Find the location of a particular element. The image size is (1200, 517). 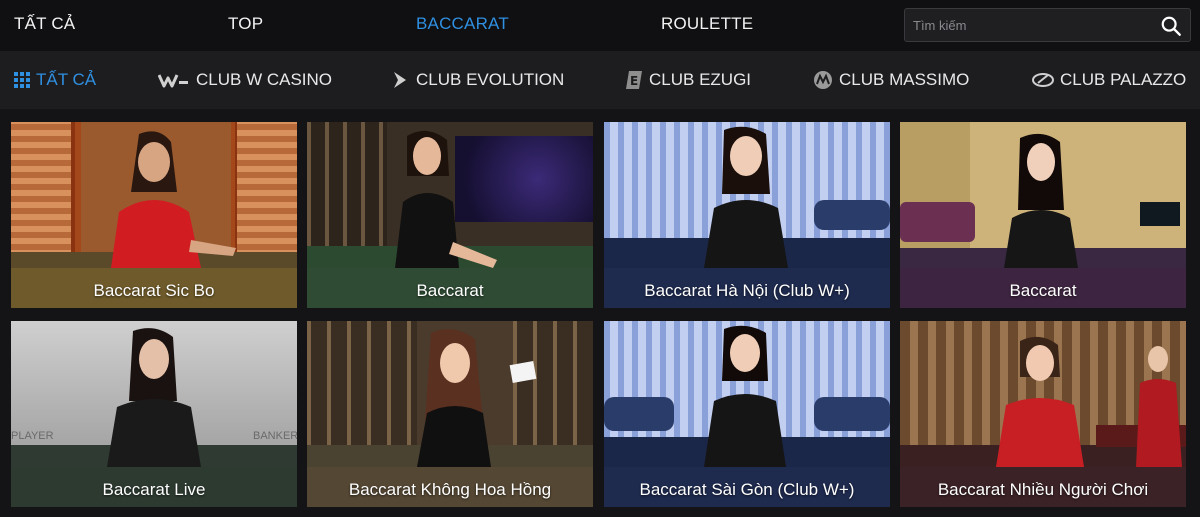

game-card-baccarat-sai-gon: Baccarat Sài Gòn (Club W+) is located at coordinates (747, 414).